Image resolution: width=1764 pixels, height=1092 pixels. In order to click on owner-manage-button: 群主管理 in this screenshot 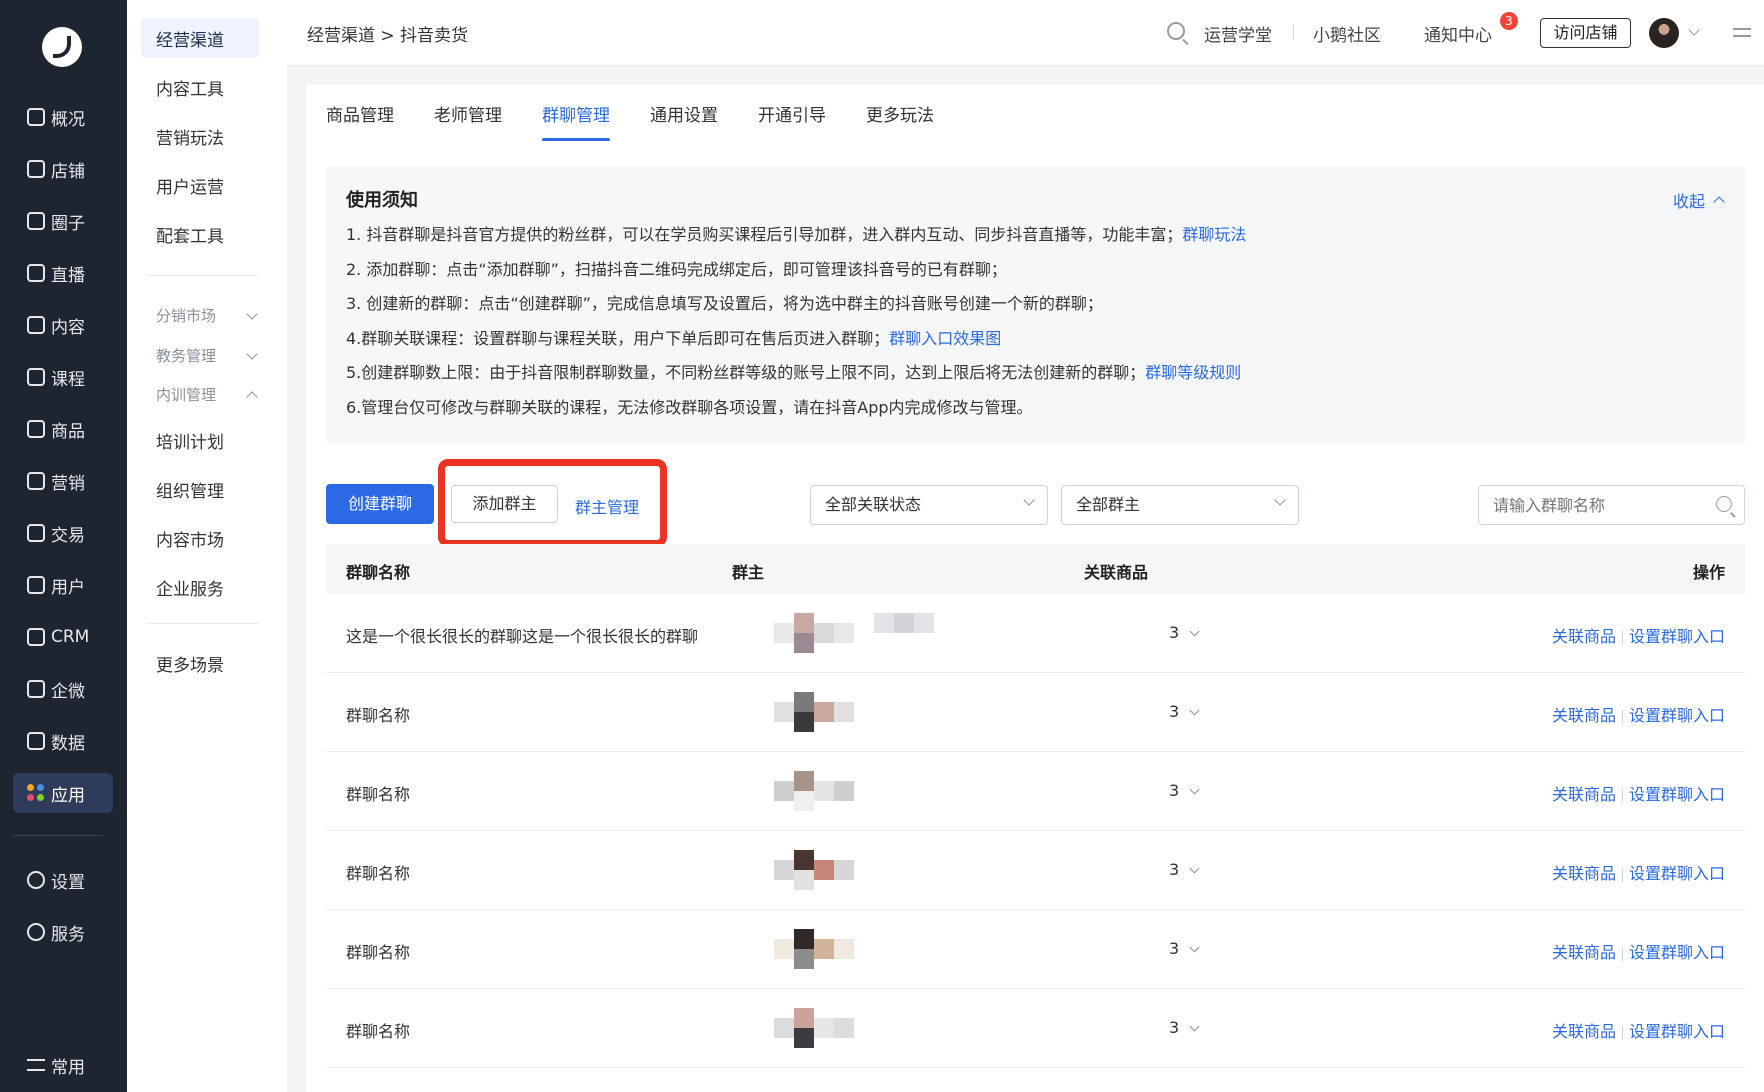, I will do `click(607, 506)`.